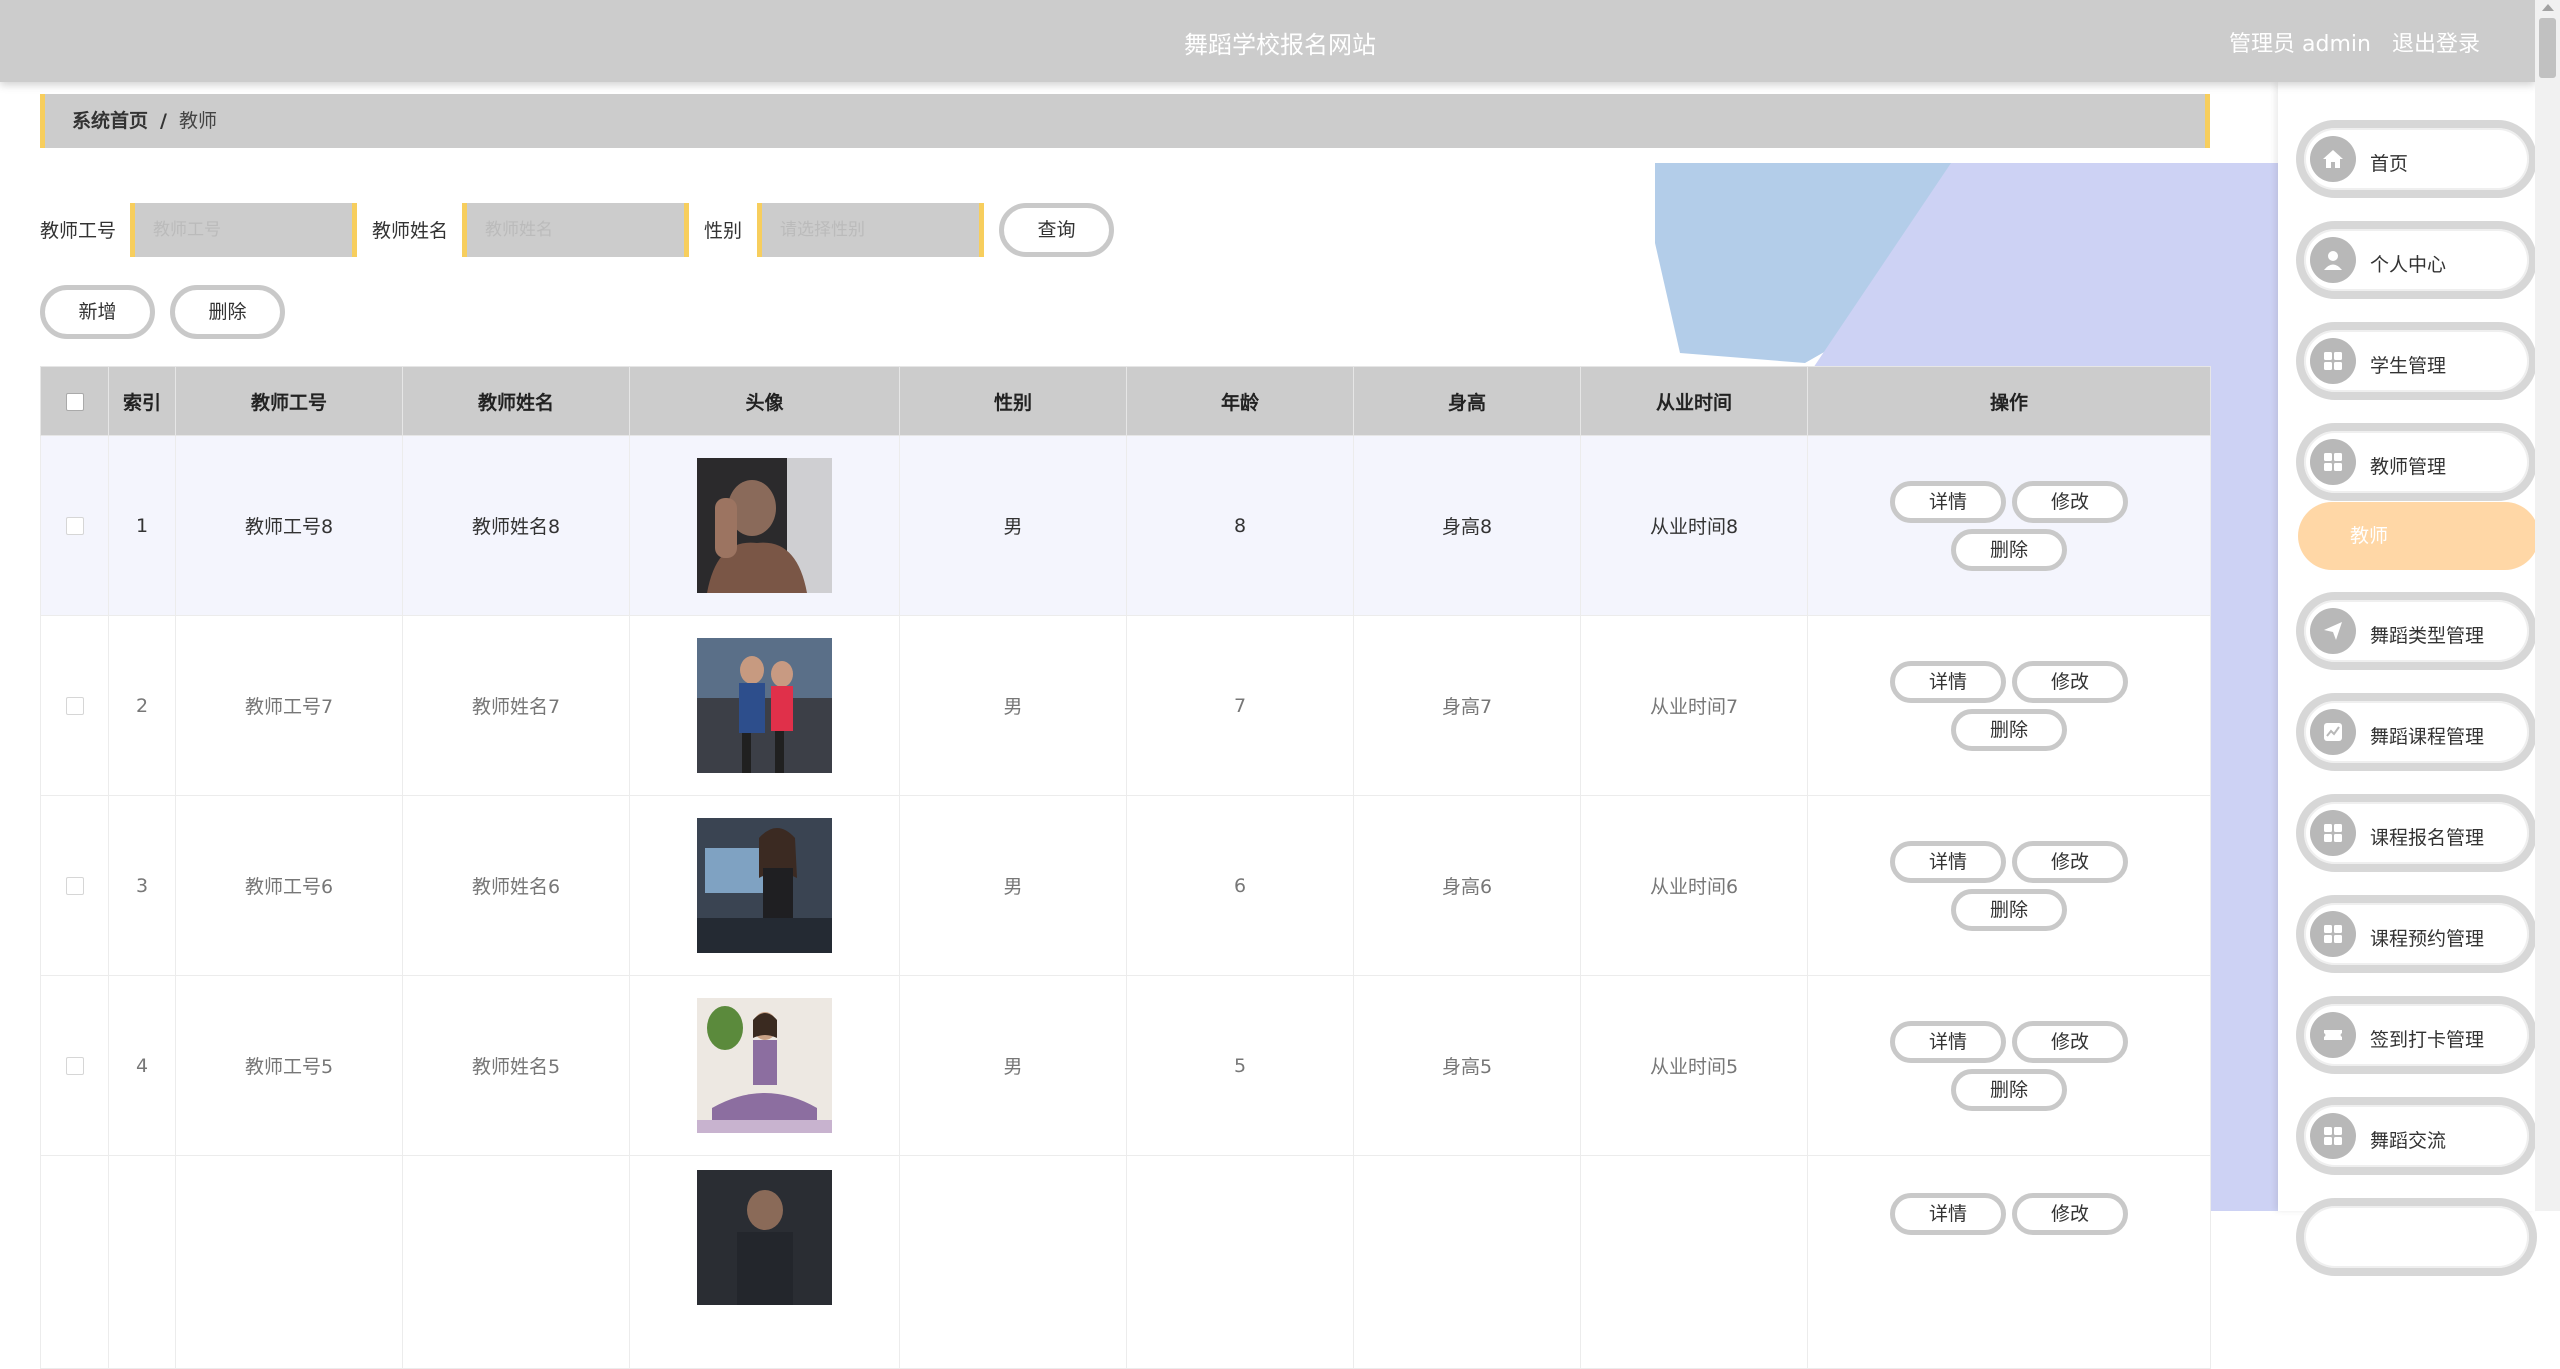  What do you see at coordinates (2333, 631) in the screenshot?
I see `send-icon` at bounding box center [2333, 631].